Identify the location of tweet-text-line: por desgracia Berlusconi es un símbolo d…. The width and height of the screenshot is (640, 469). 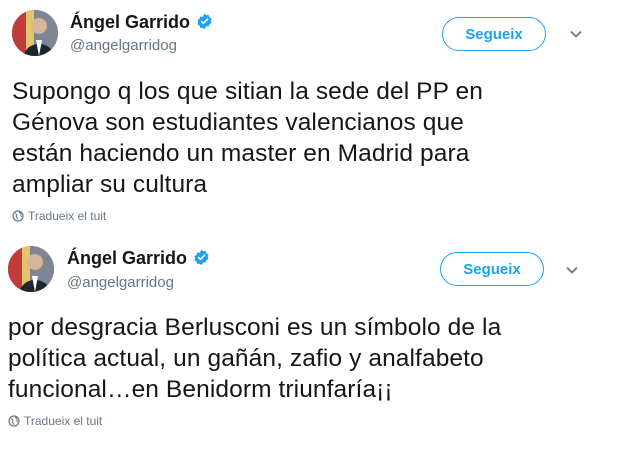
(255, 327).